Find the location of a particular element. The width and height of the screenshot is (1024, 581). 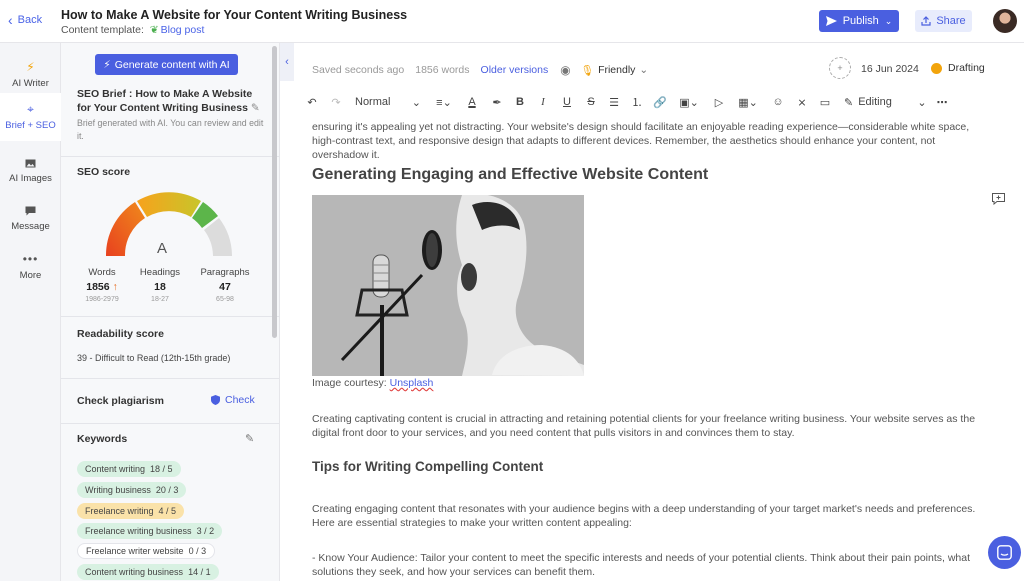

older-versions-link: Older versions is located at coordinates (515, 70).